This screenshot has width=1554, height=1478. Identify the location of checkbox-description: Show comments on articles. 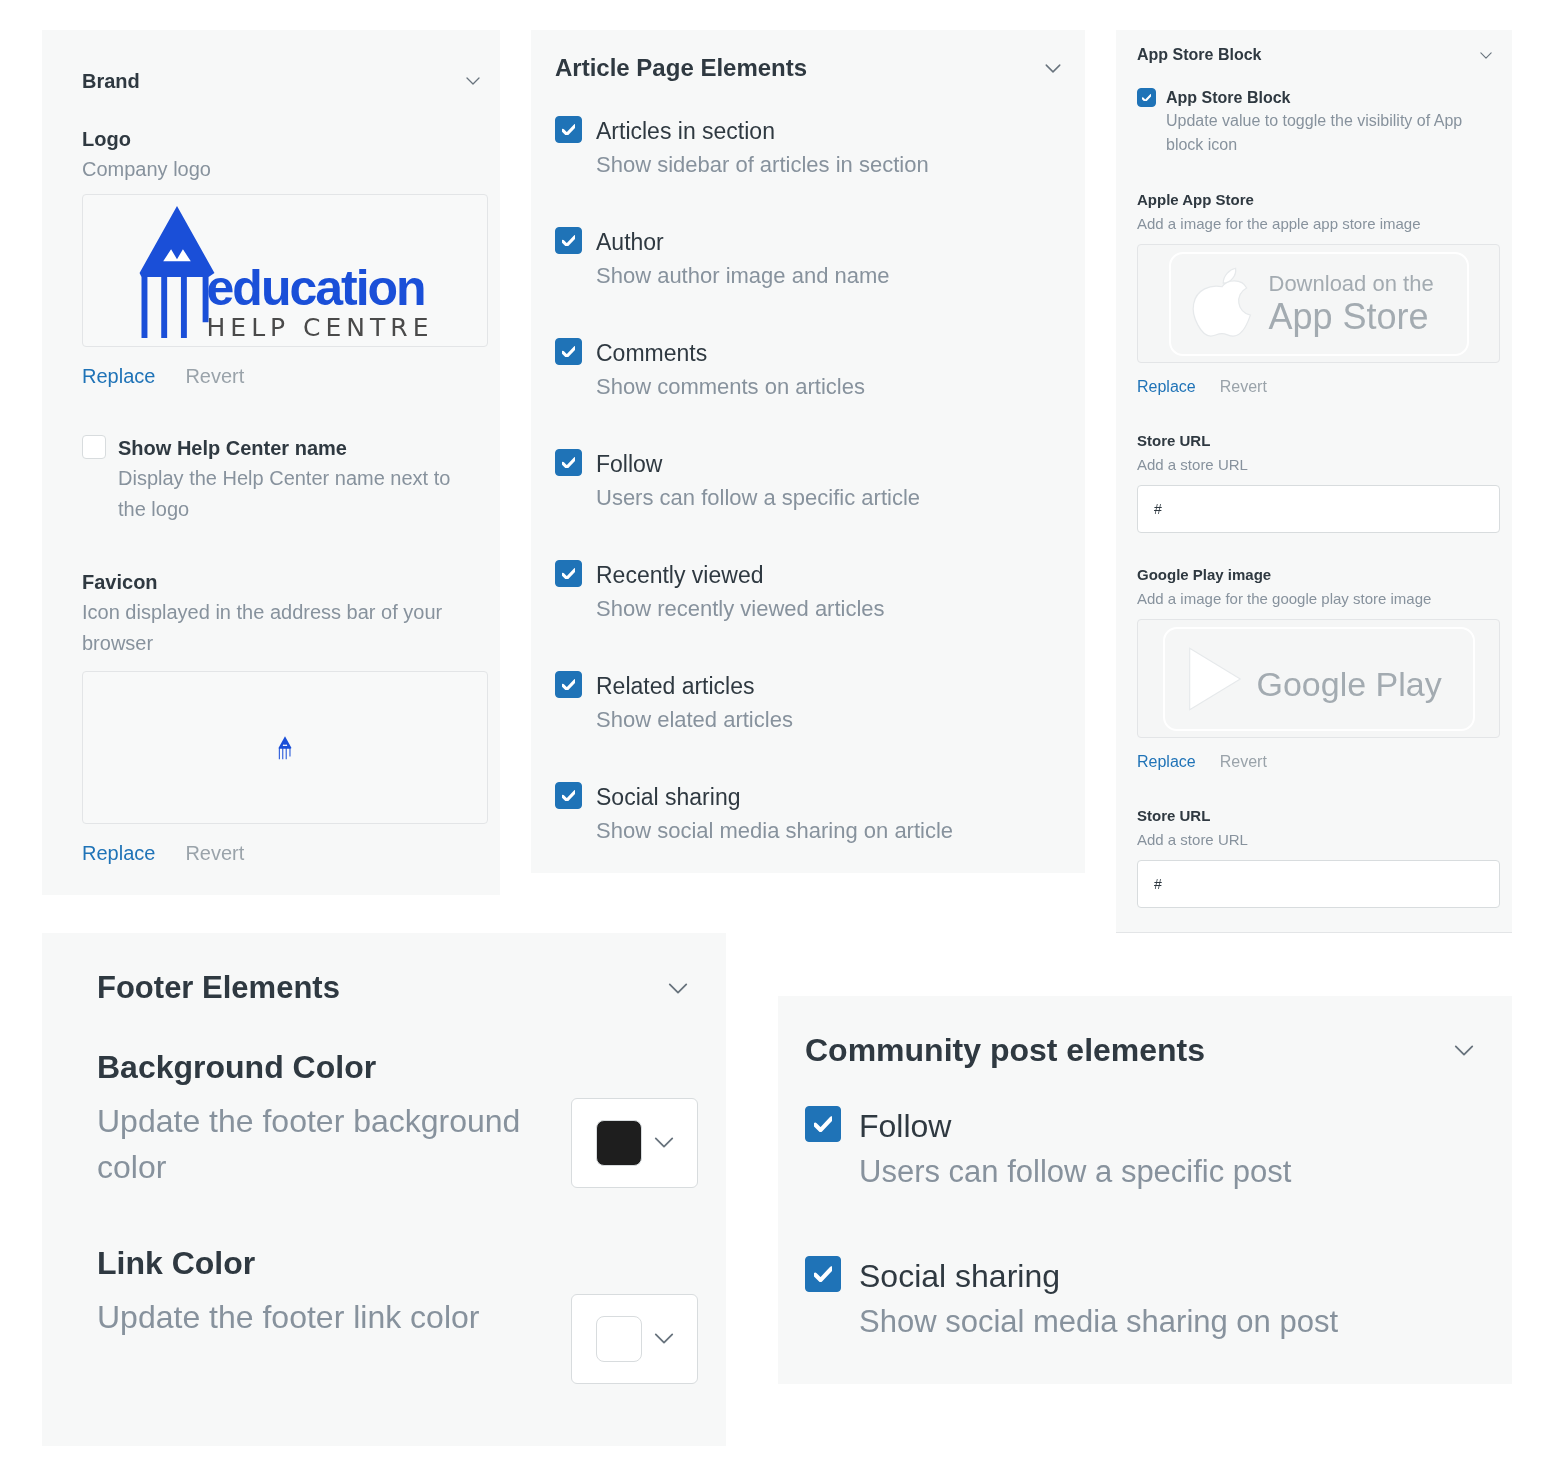
(730, 387).